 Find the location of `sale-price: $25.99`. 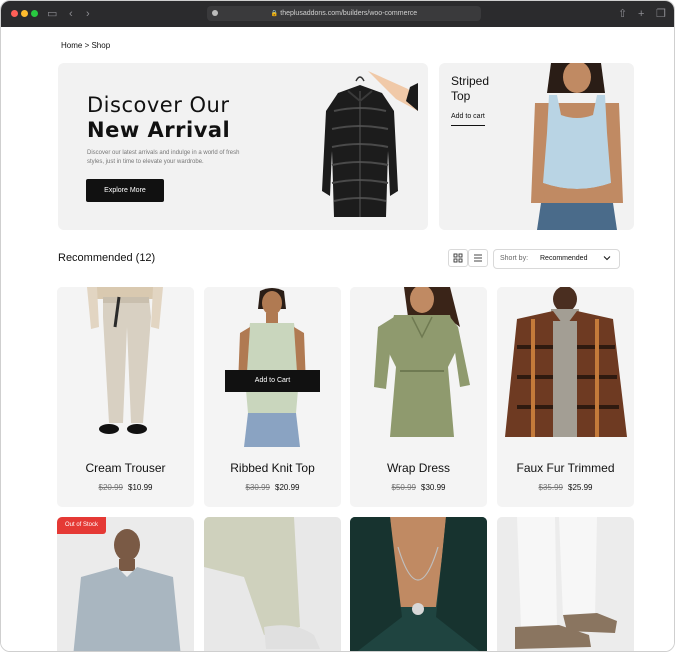

sale-price: $25.99 is located at coordinates (580, 487).